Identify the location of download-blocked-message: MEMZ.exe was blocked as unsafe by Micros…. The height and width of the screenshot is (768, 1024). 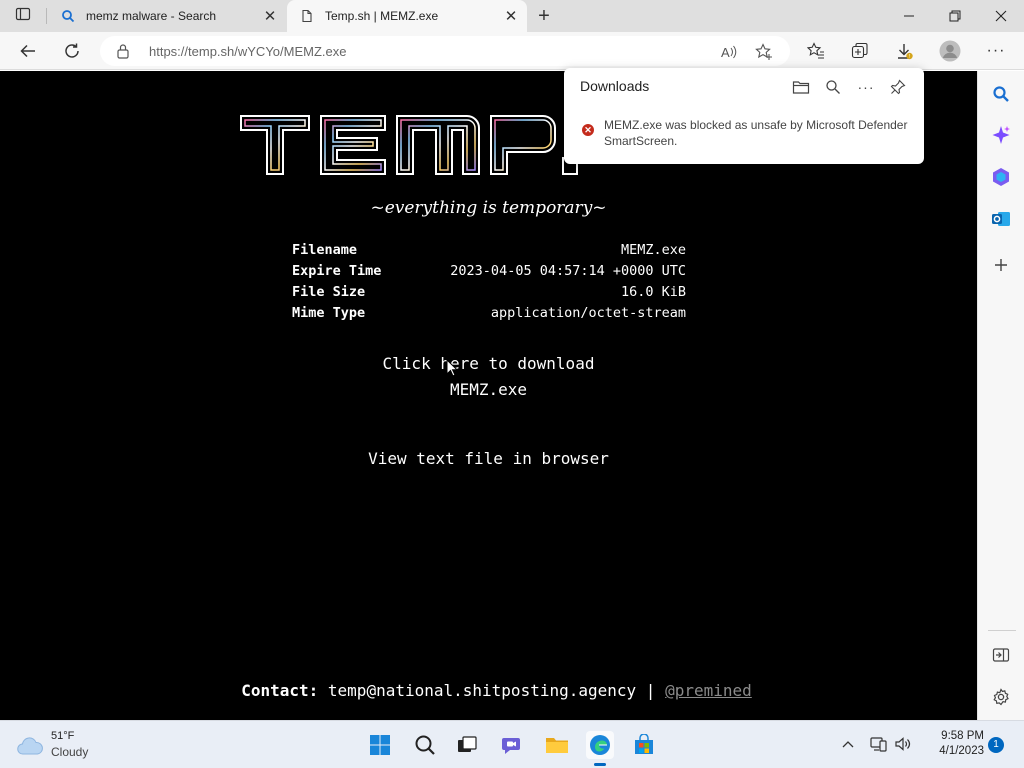
(756, 133).